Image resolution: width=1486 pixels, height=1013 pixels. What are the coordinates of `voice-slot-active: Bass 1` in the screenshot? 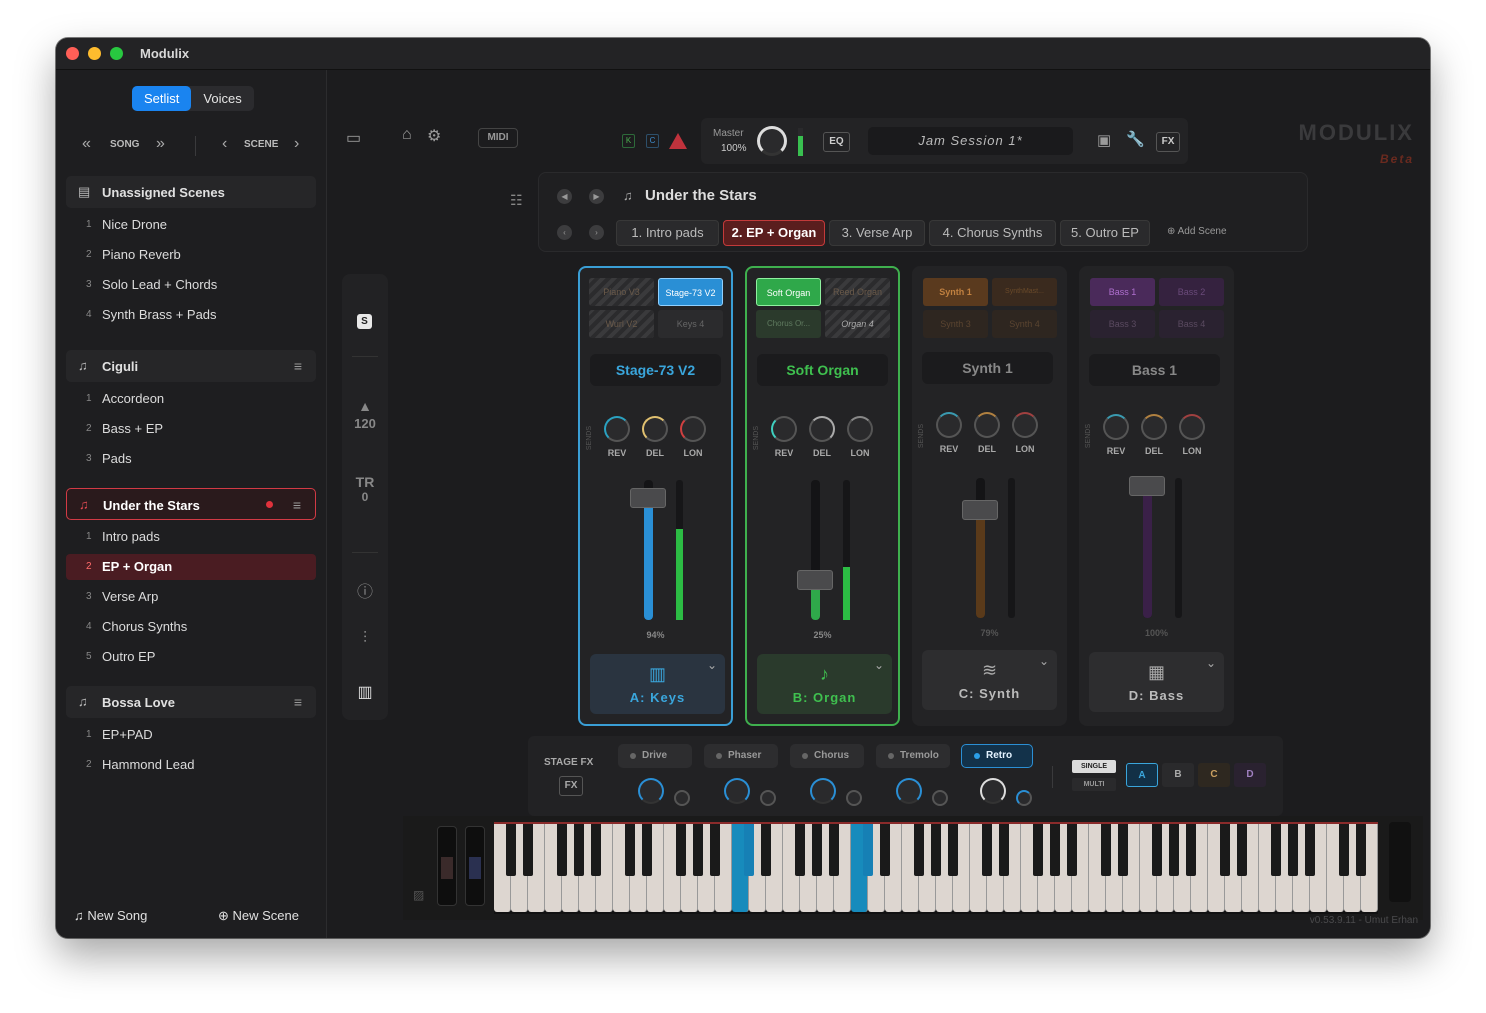 It's located at (1122, 292).